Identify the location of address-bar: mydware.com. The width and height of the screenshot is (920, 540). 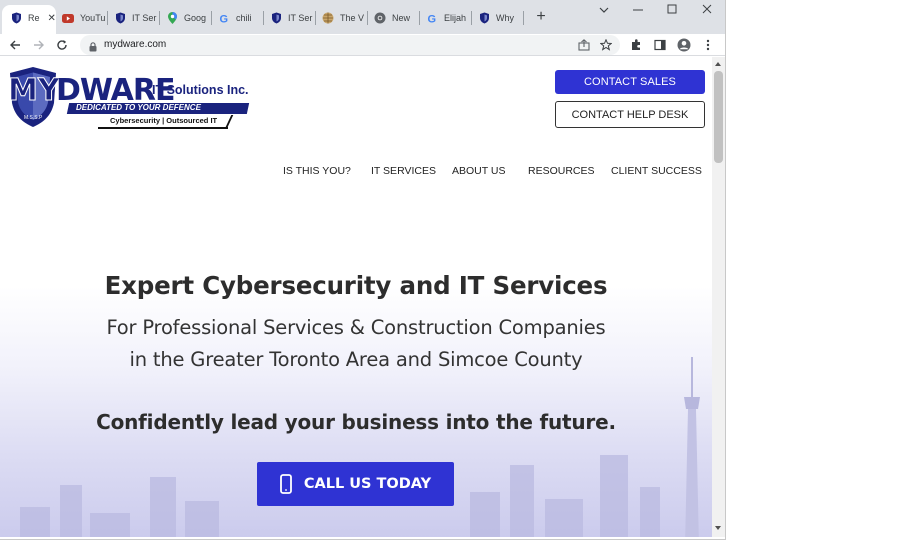
(350, 45).